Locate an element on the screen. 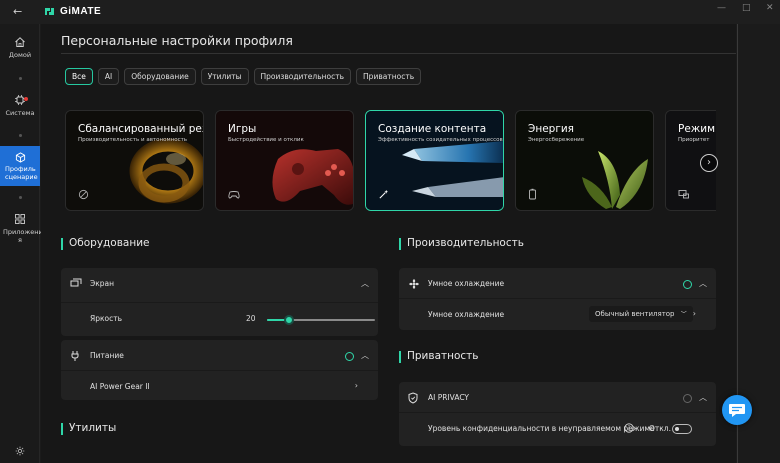  app-logo: GiMATE is located at coordinates (72, 11).